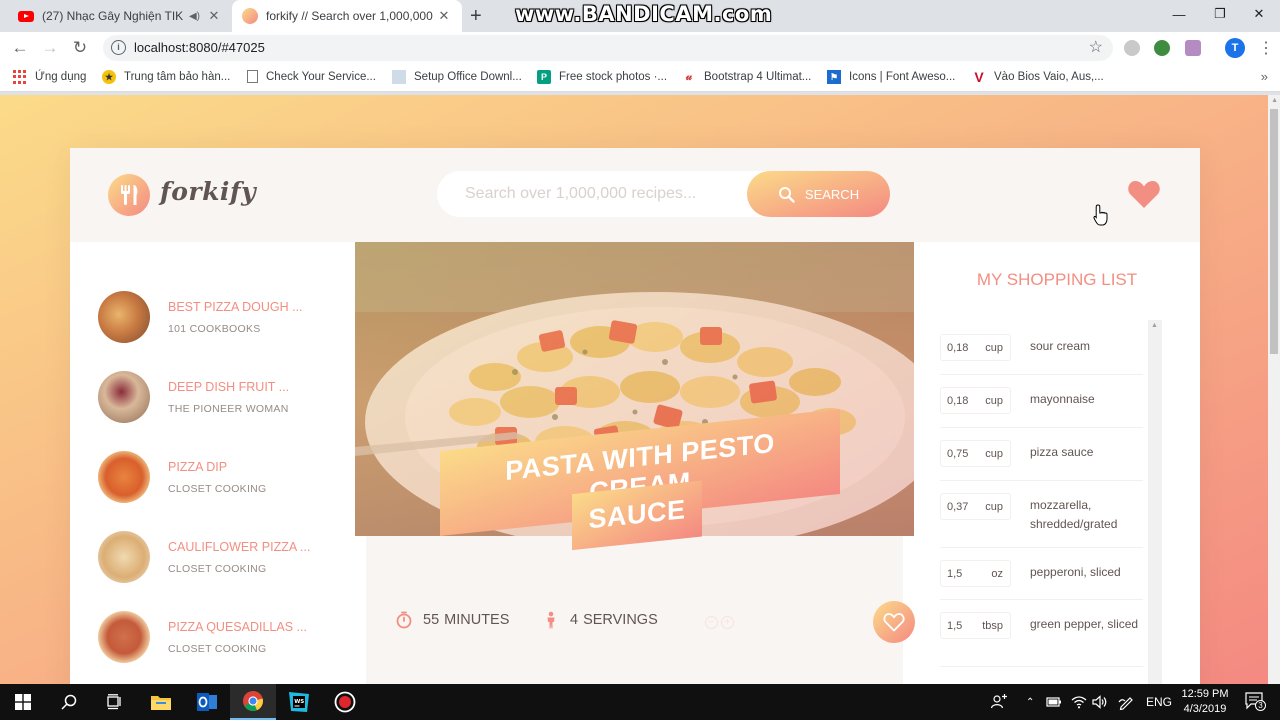 Image resolution: width=1280 pixels, height=720 pixels. What do you see at coordinates (1274, 231) in the screenshot?
I see `scrollbar-thumb` at bounding box center [1274, 231].